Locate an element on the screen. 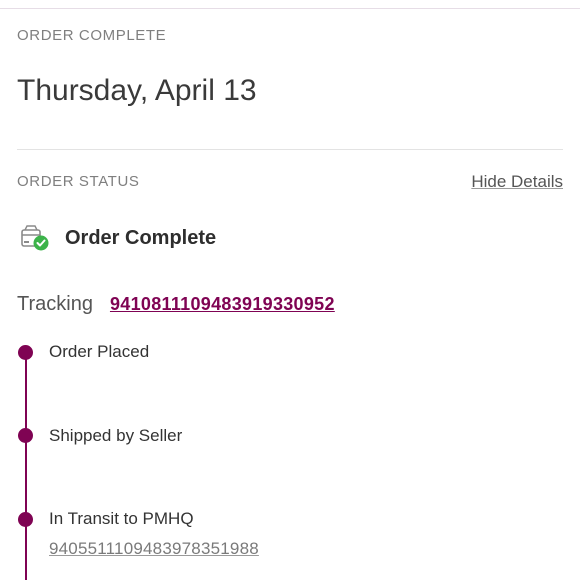 The image size is (580, 580). timeline-step-order-placed: Order Placed is located at coordinates (99, 351).